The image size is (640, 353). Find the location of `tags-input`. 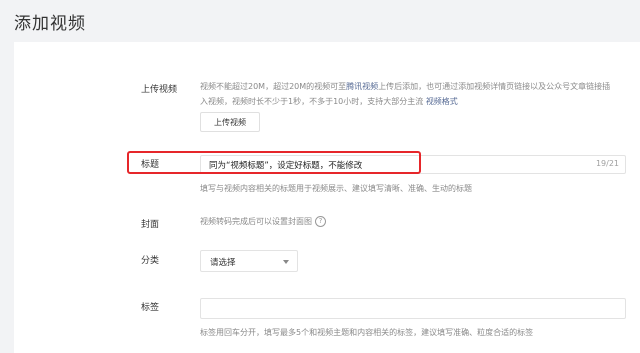

tags-input is located at coordinates (413, 308).